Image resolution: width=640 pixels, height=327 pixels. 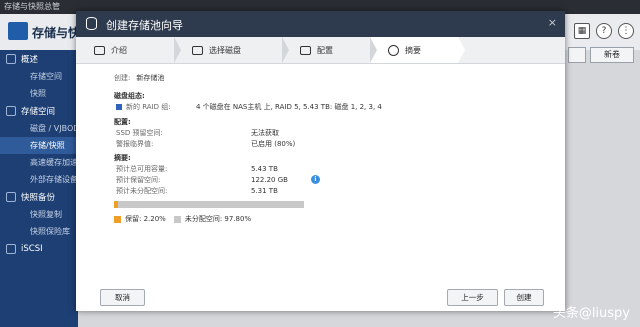 I want to click on sidebar-item-disks: 磁盘 / VJBOD, so click(x=39, y=128).